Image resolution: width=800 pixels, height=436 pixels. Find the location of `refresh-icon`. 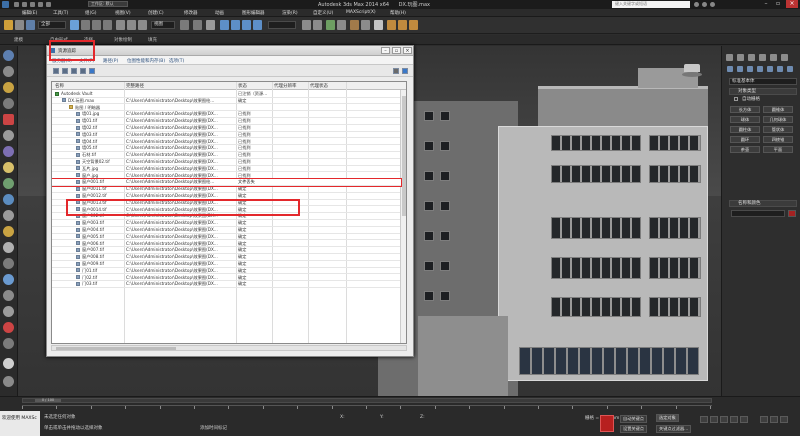

refresh-icon is located at coordinates (56, 71).